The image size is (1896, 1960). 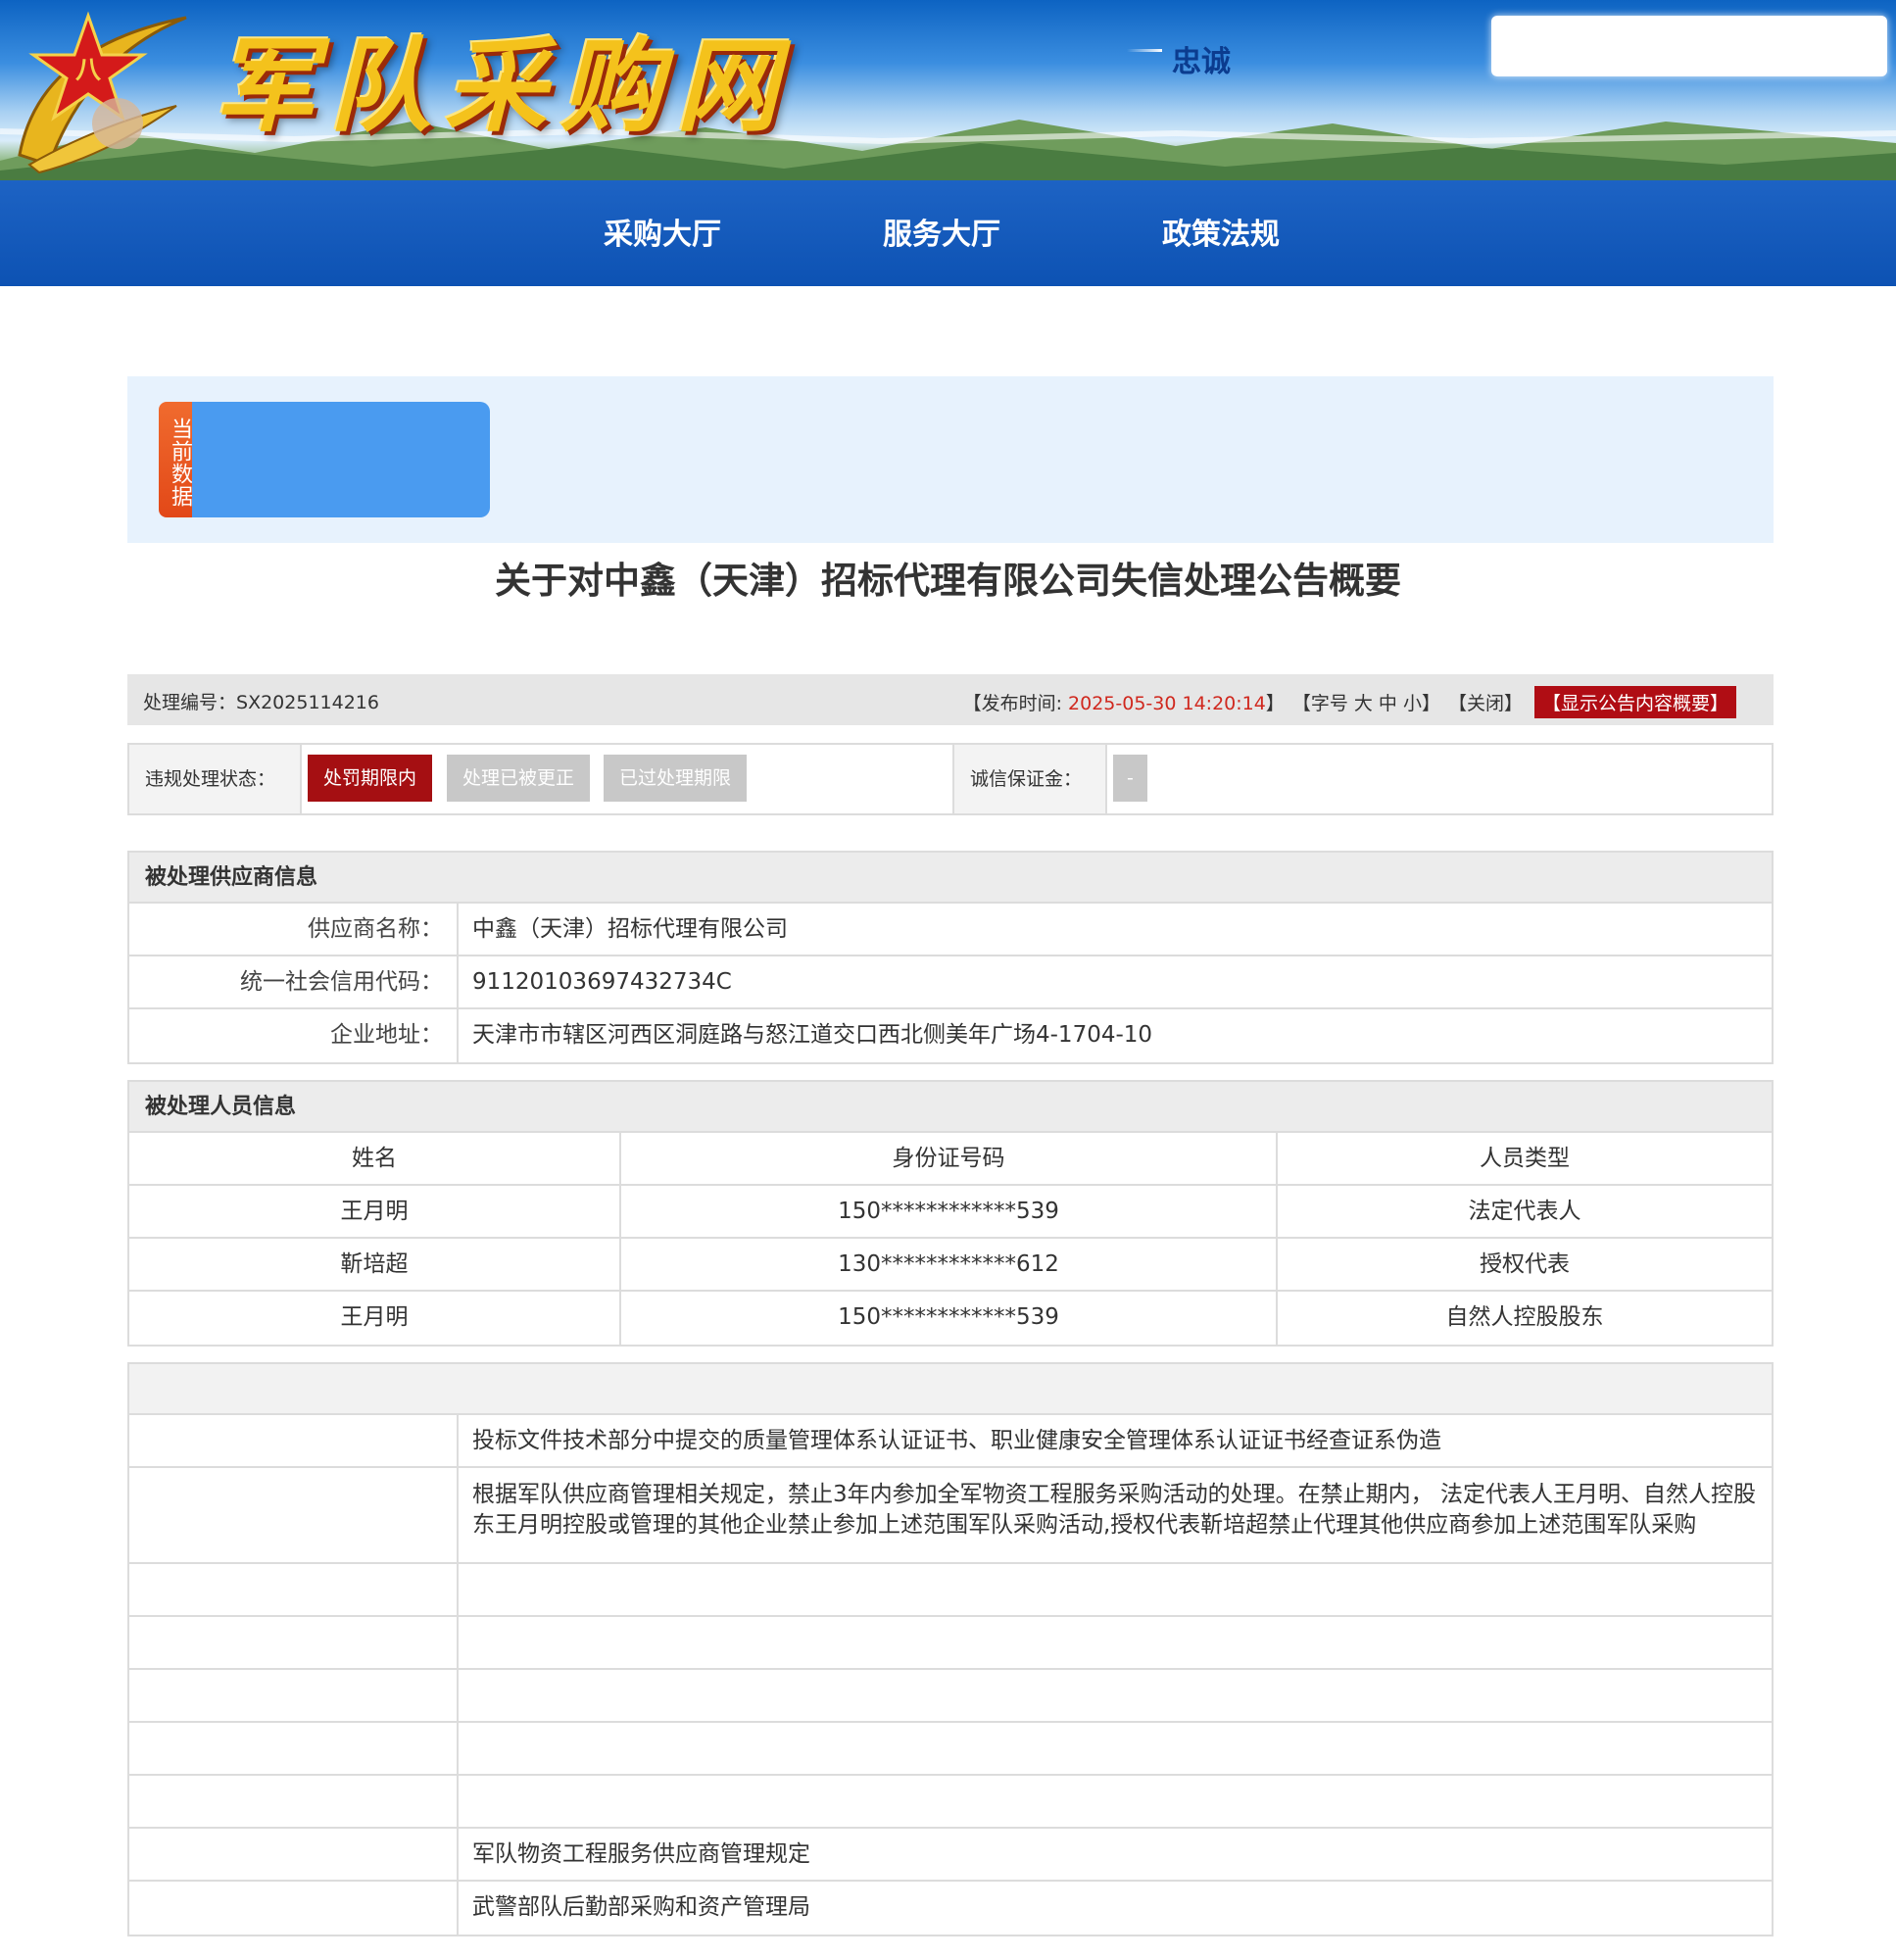 What do you see at coordinates (1689, 46) in the screenshot?
I see `header-search-box` at bounding box center [1689, 46].